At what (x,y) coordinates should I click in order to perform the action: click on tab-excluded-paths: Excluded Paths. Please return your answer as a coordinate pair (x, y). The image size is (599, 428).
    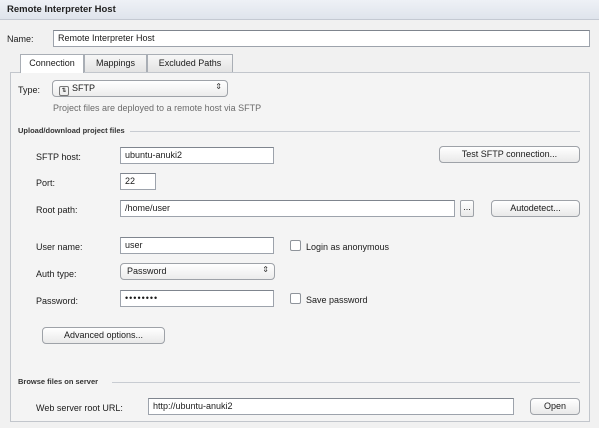
    Looking at the image, I should click on (190, 63).